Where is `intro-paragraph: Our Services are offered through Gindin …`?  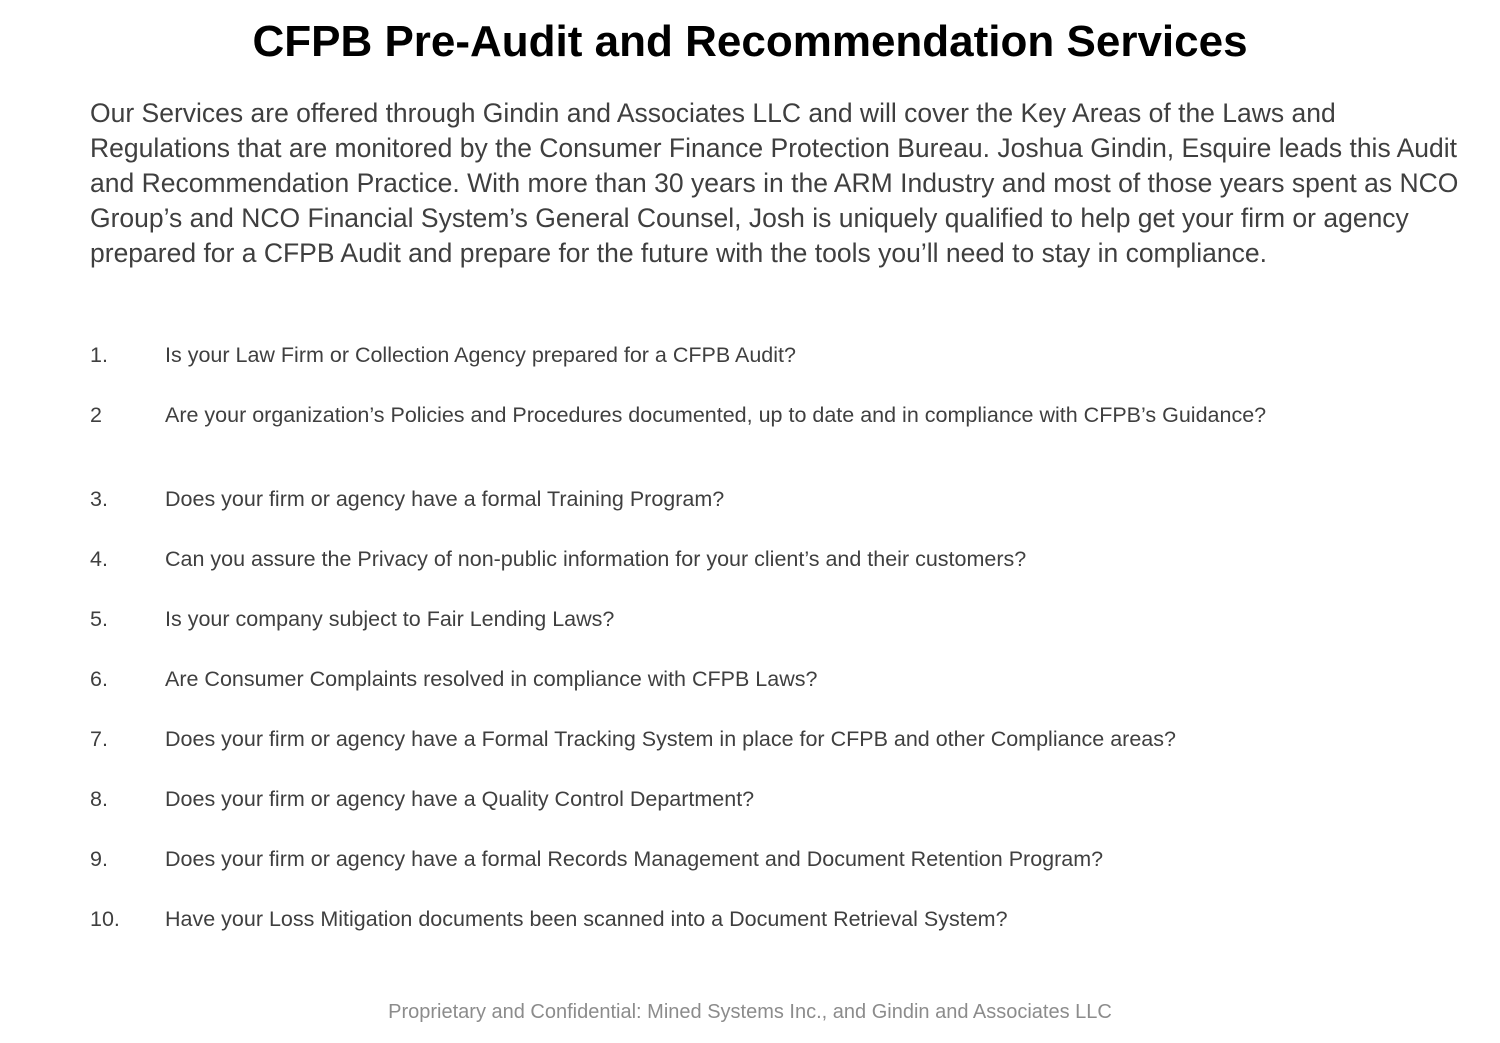 intro-paragraph: Our Services are offered through Gindin … is located at coordinates (774, 183).